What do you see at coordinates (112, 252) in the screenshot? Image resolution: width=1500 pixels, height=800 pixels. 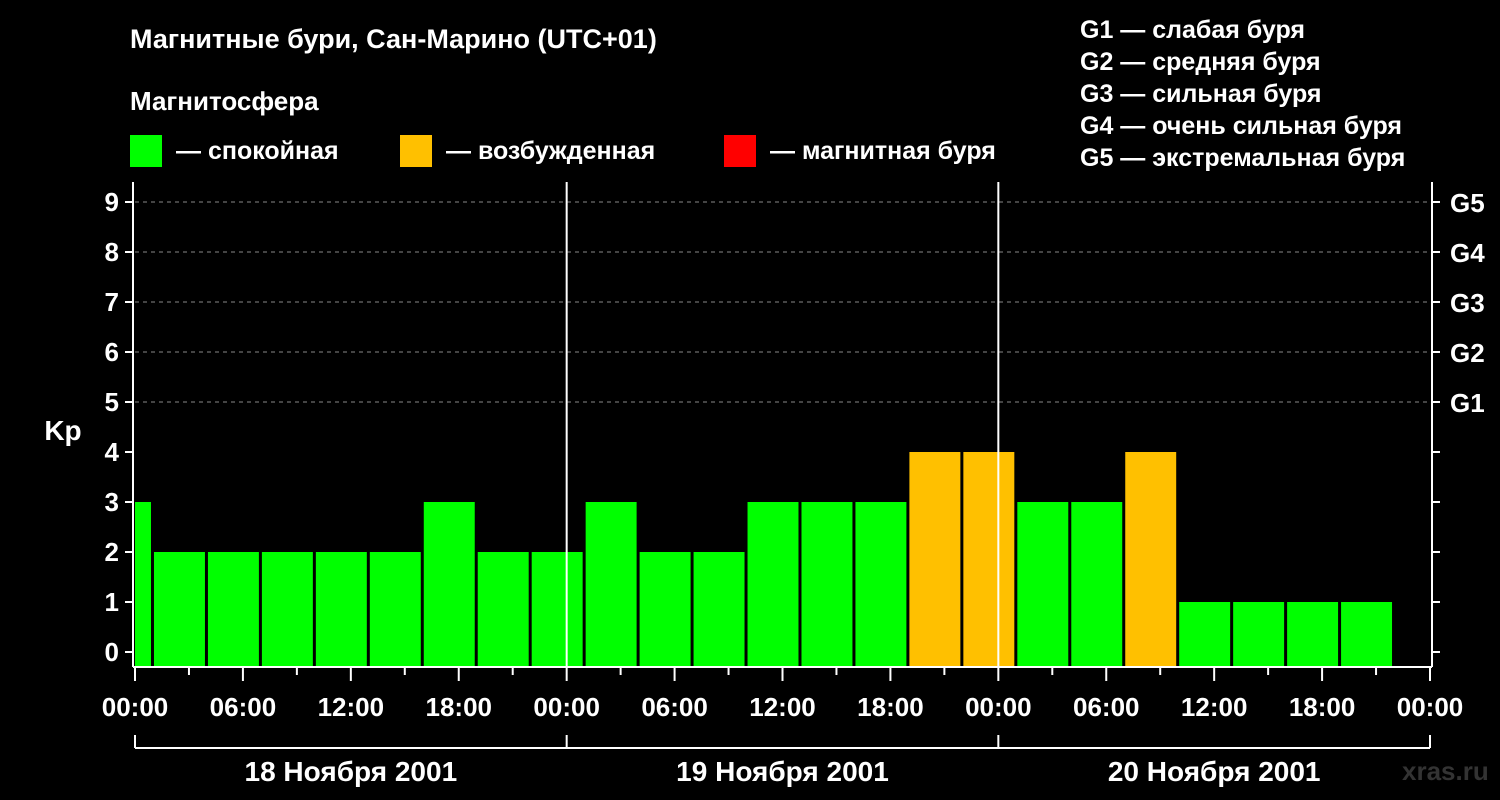 I see `y-tick-label: 8` at bounding box center [112, 252].